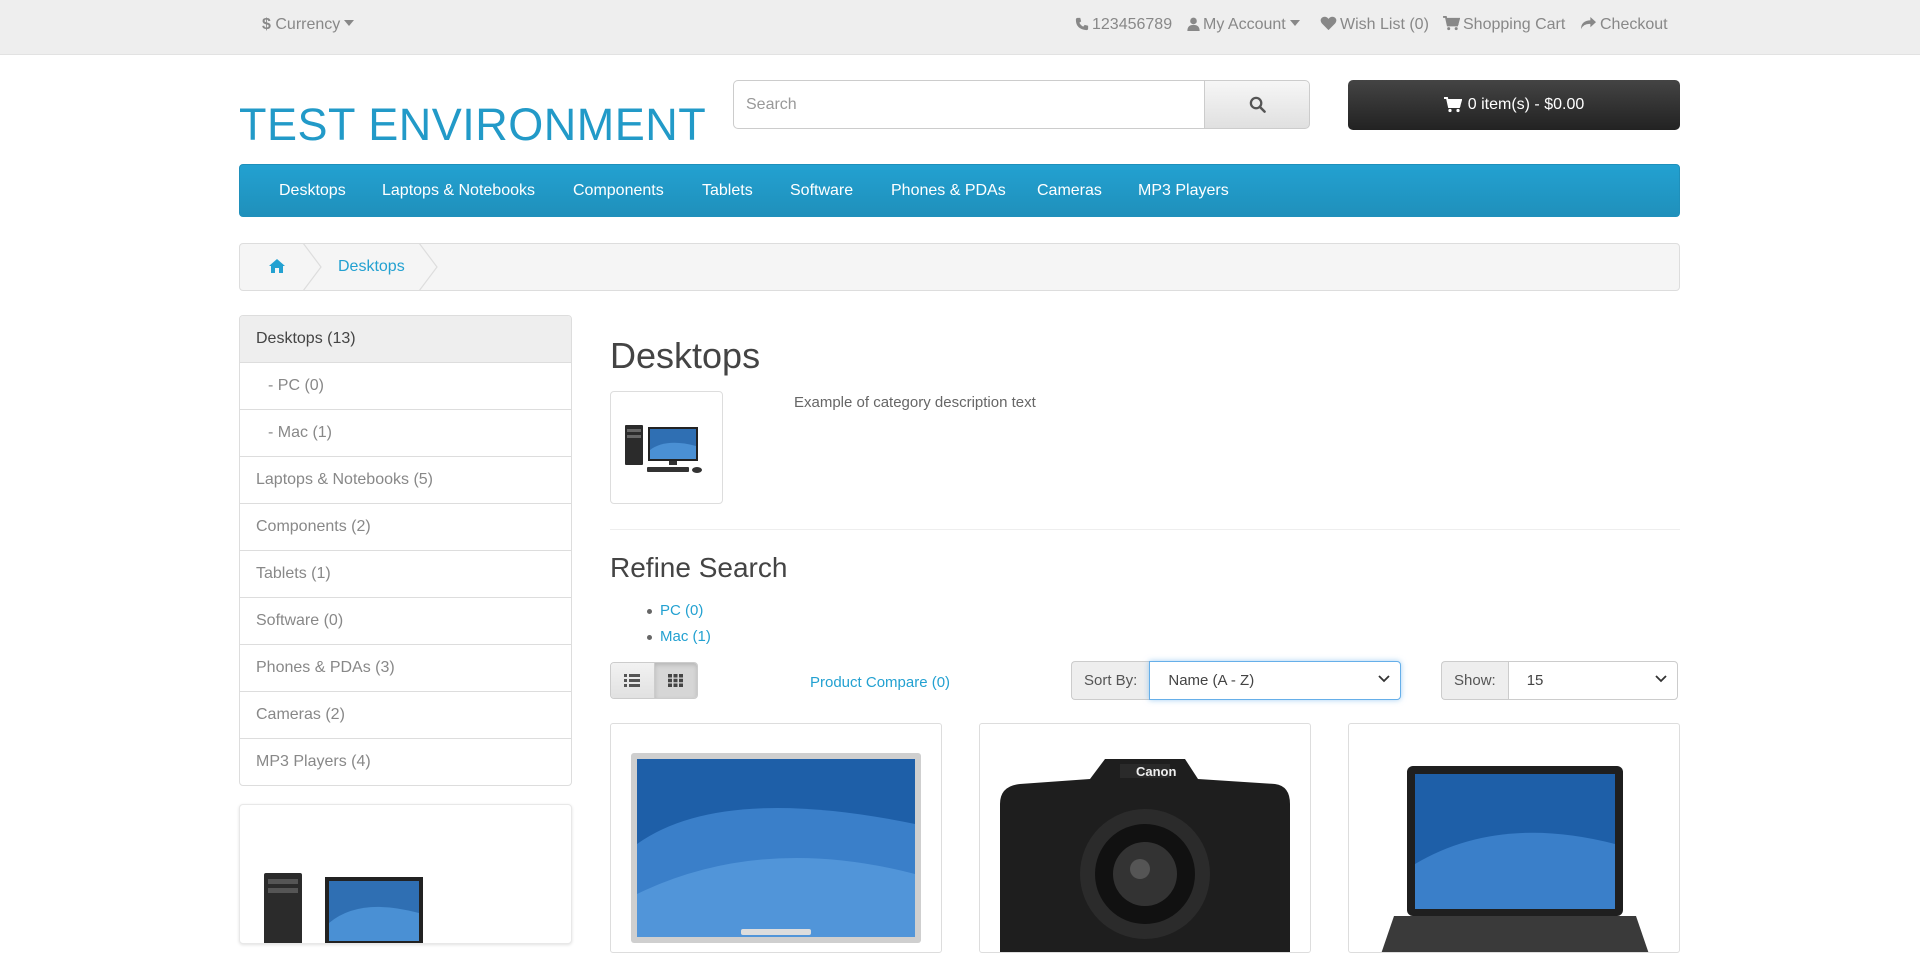  I want to click on sidebar-banner, so click(405, 874).